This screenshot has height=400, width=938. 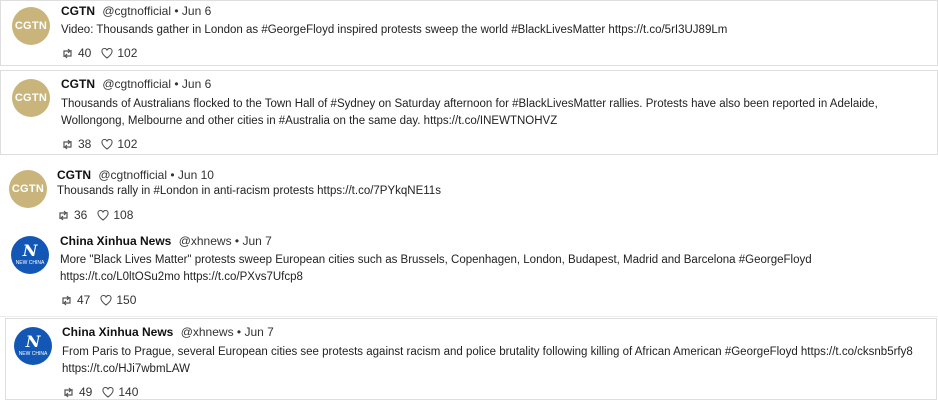 What do you see at coordinates (76, 53) in the screenshot?
I see `retweet-button: 40` at bounding box center [76, 53].